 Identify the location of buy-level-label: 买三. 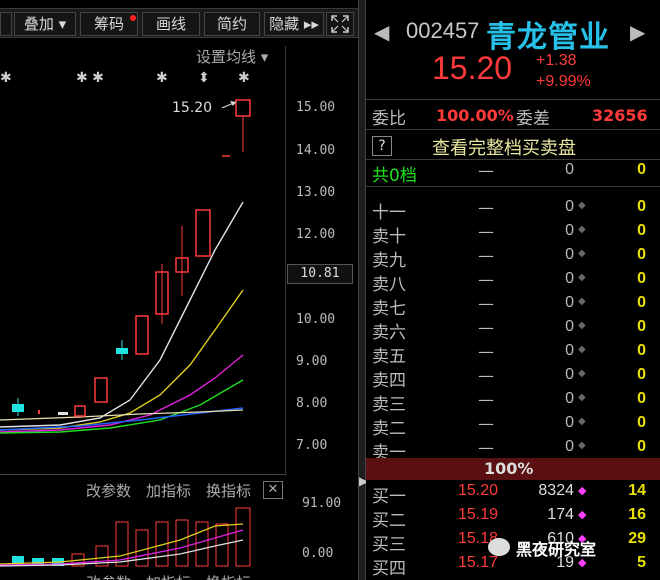
(389, 545).